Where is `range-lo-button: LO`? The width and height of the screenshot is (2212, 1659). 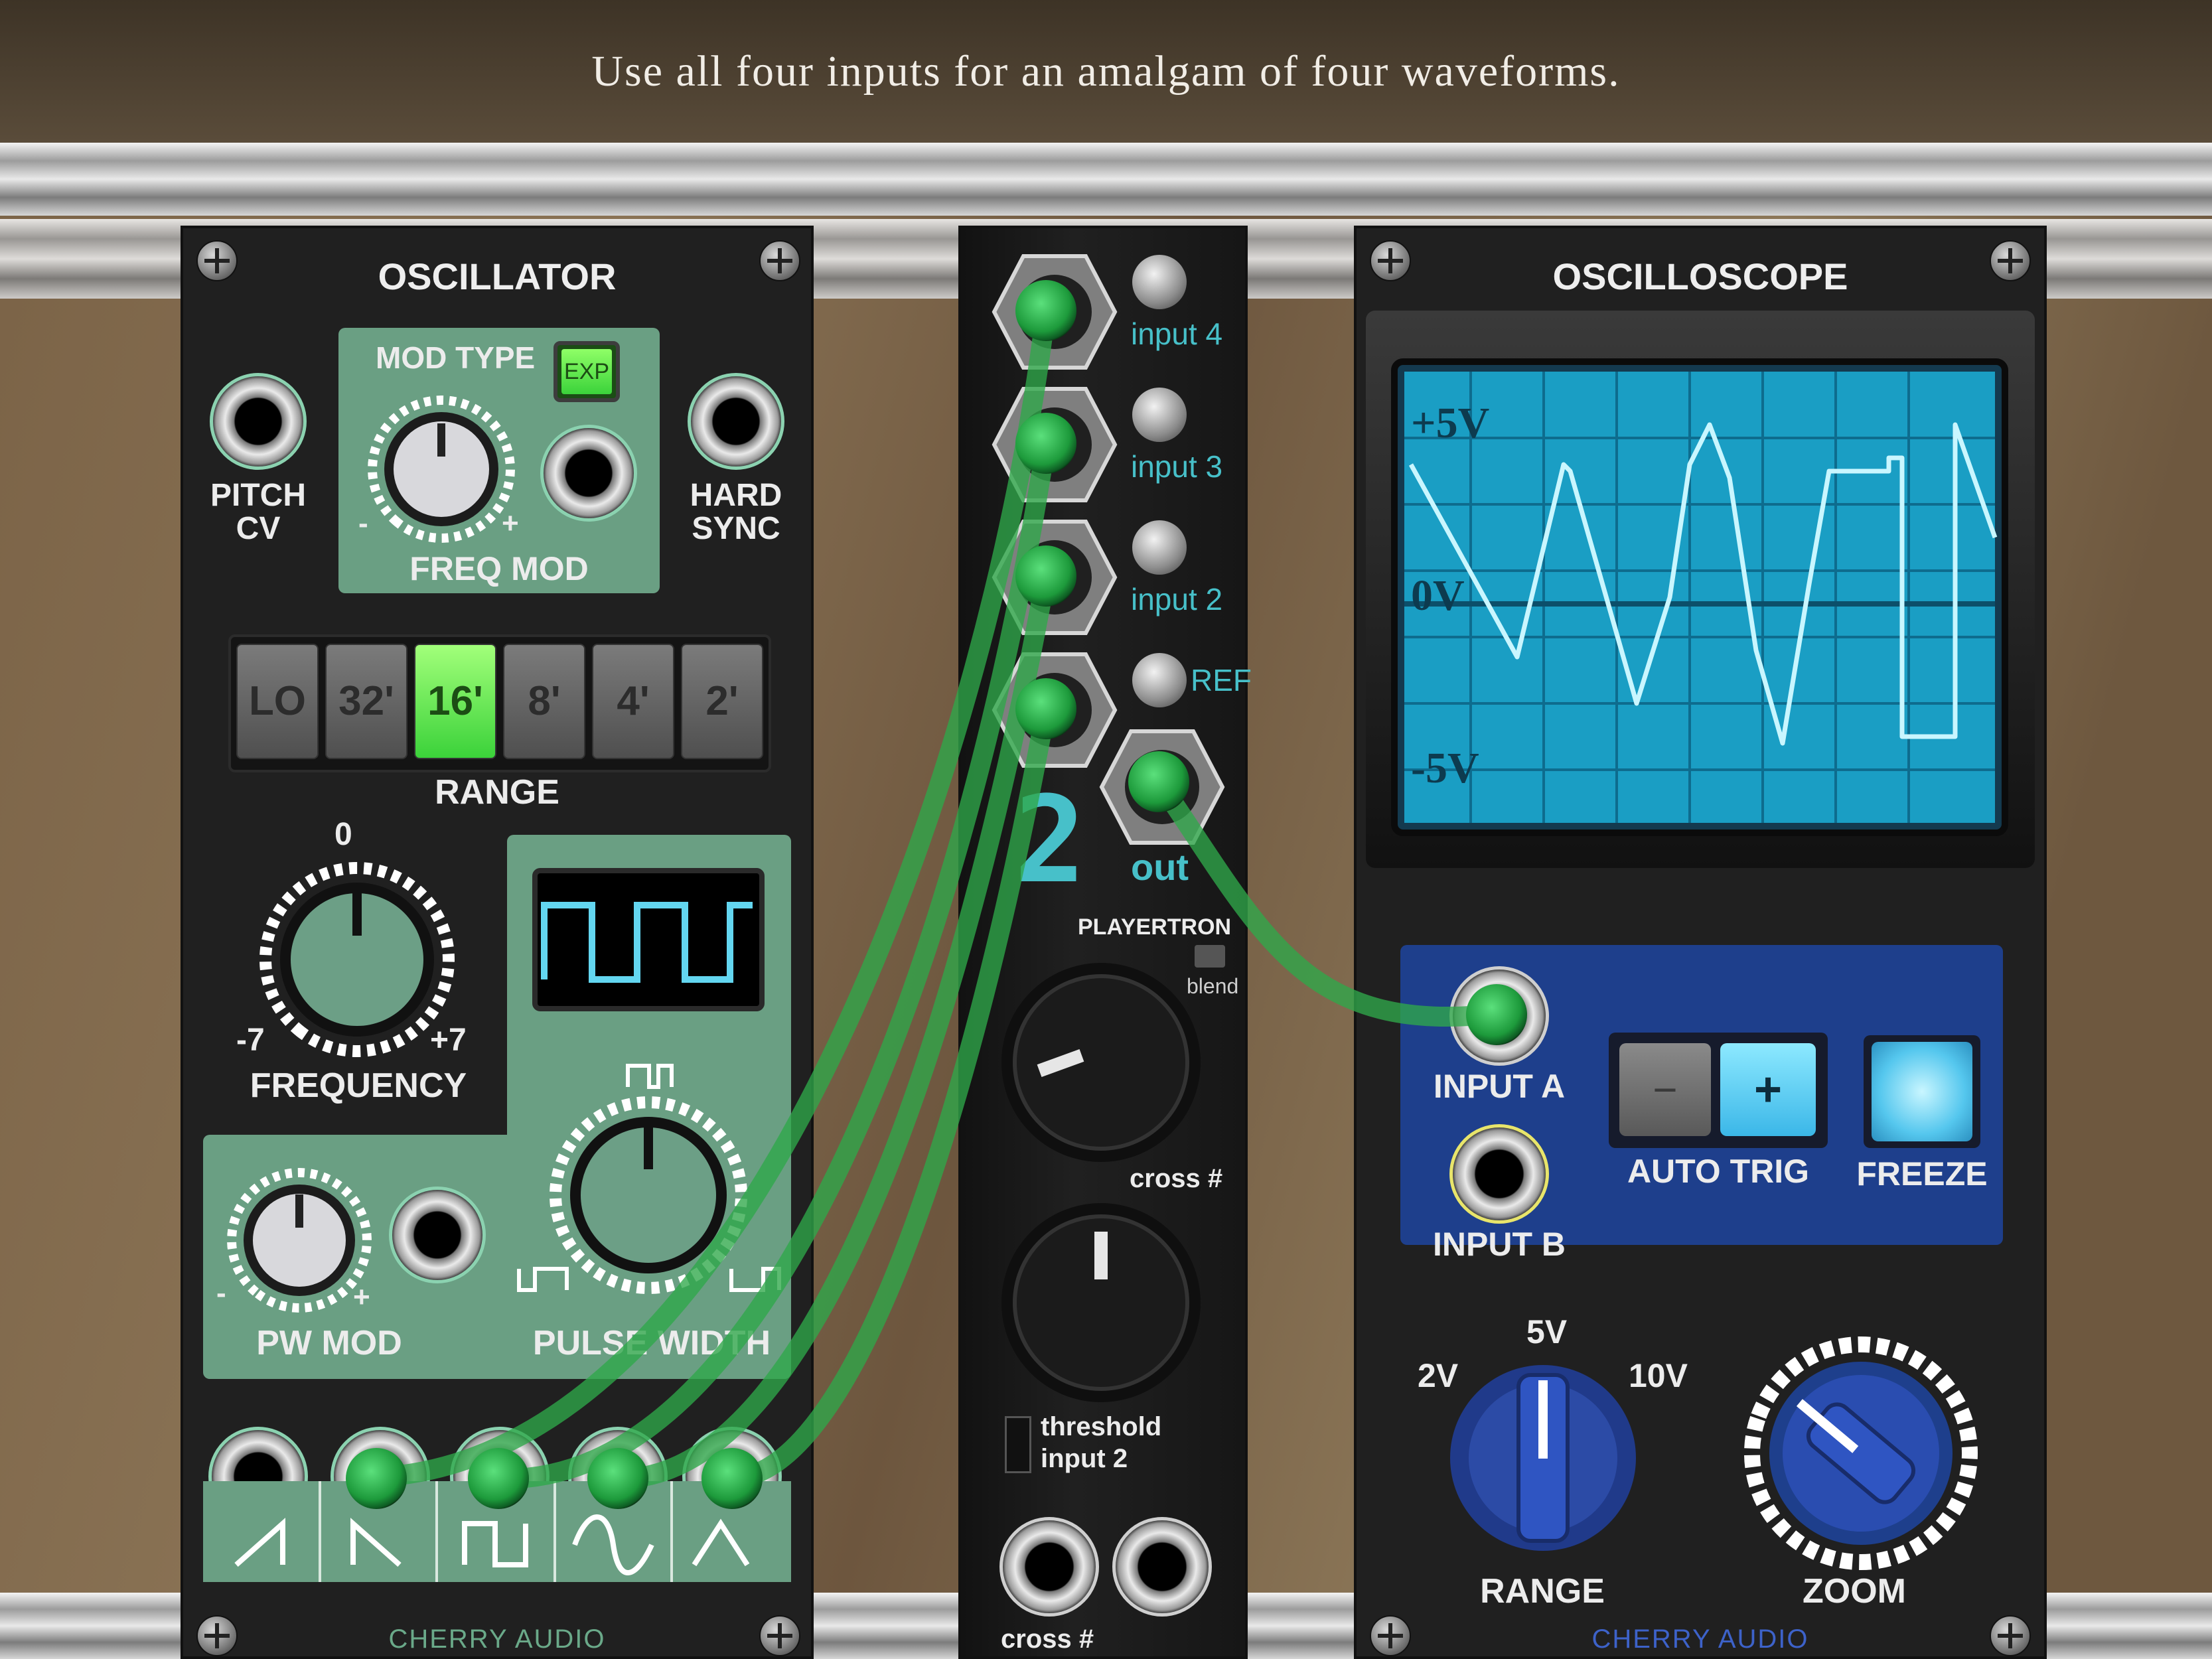
range-lo-button: LO is located at coordinates (278, 701).